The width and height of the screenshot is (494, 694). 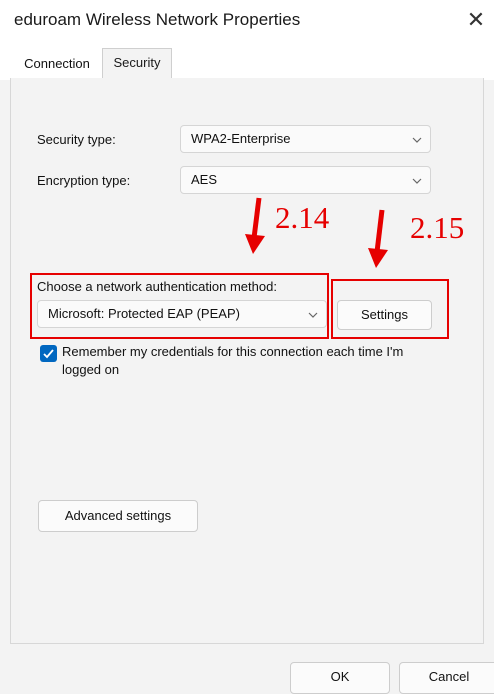 I want to click on remember-credentials-checkbox, so click(x=48, y=353).